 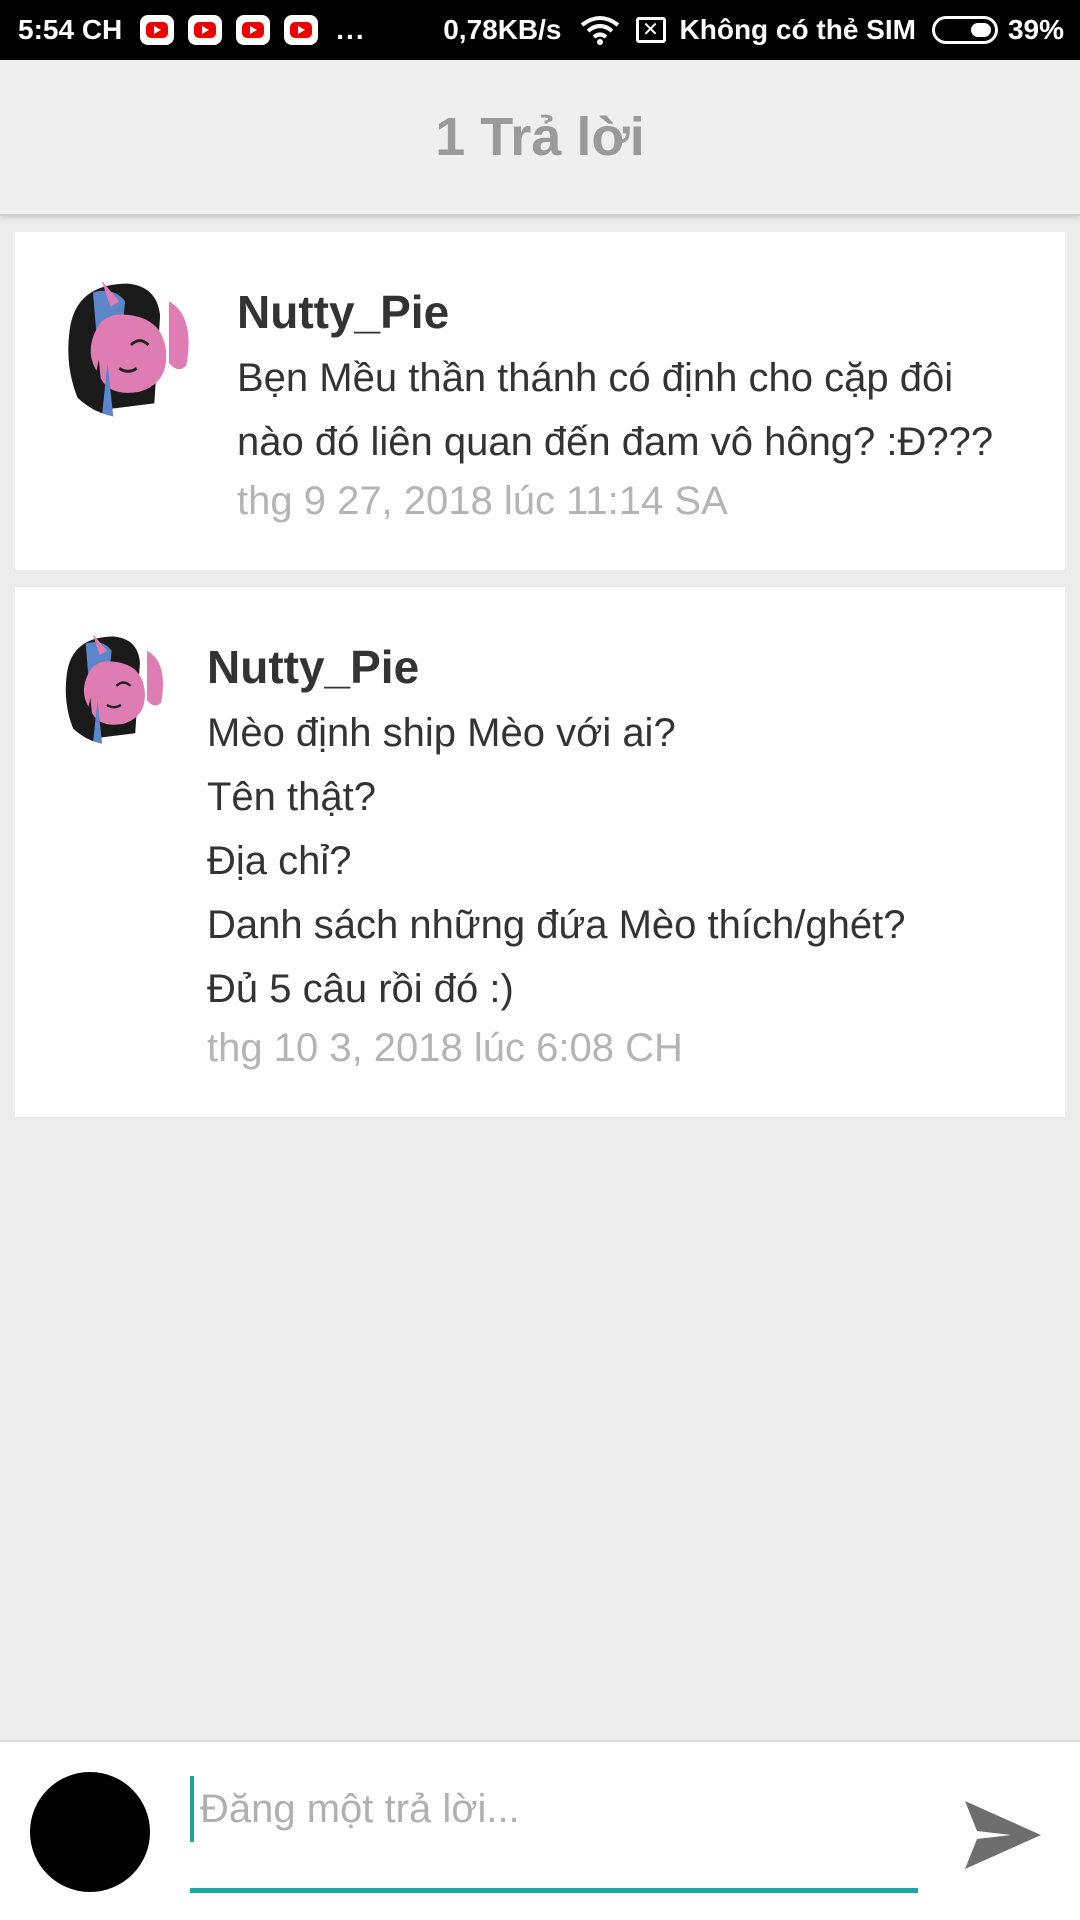 I want to click on battery-icon, so click(x=964, y=30).